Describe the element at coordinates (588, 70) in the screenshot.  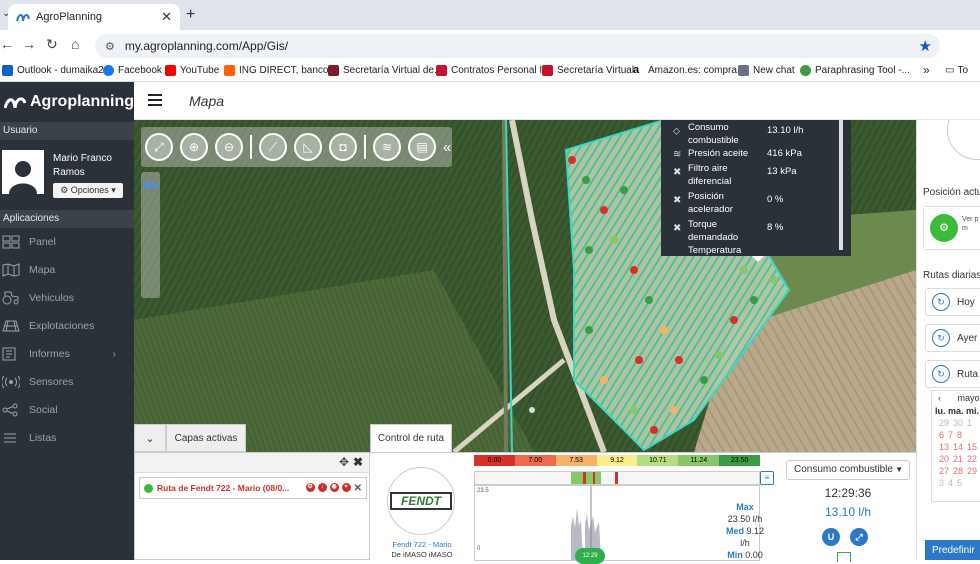
I see `bookmark-secretaria-virtual: Secretaría Virtual` at that location.